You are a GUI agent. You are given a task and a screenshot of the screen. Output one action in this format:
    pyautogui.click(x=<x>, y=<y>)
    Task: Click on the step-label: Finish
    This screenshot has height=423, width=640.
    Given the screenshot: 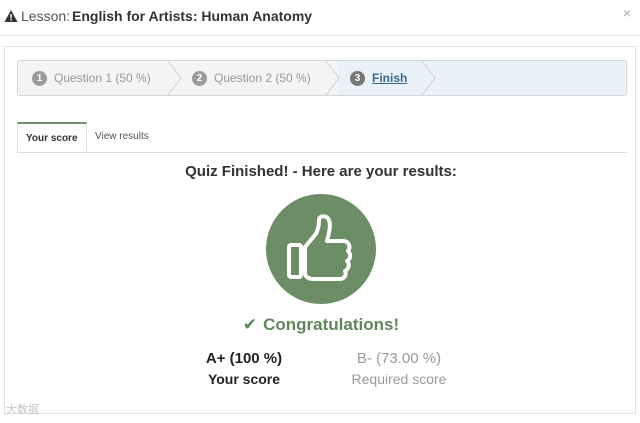 What is the action you would take?
    pyautogui.click(x=390, y=78)
    